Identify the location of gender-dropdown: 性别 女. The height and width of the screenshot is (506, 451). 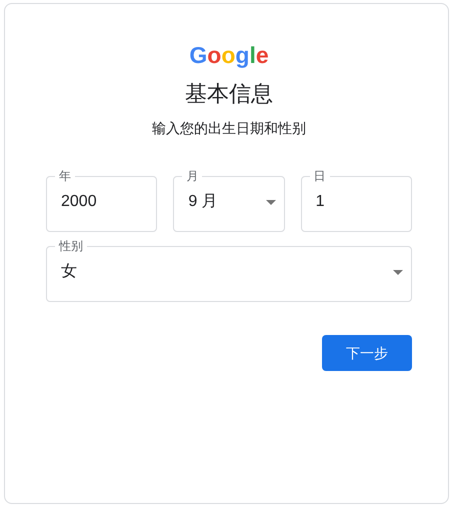
(229, 271).